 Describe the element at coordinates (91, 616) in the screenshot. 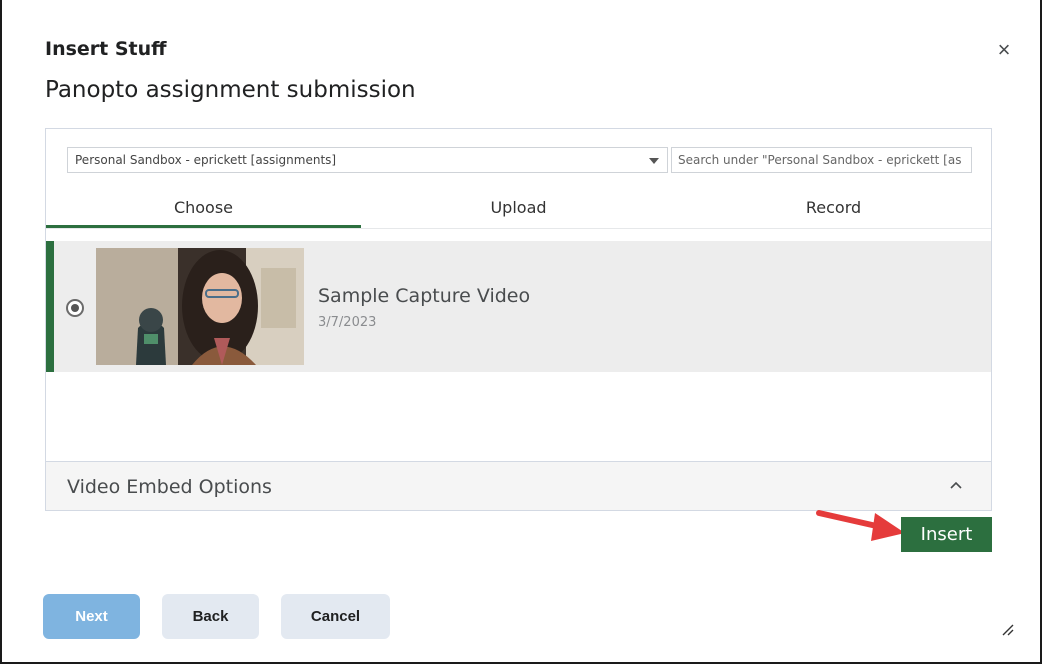

I see `next-button: Next` at that location.